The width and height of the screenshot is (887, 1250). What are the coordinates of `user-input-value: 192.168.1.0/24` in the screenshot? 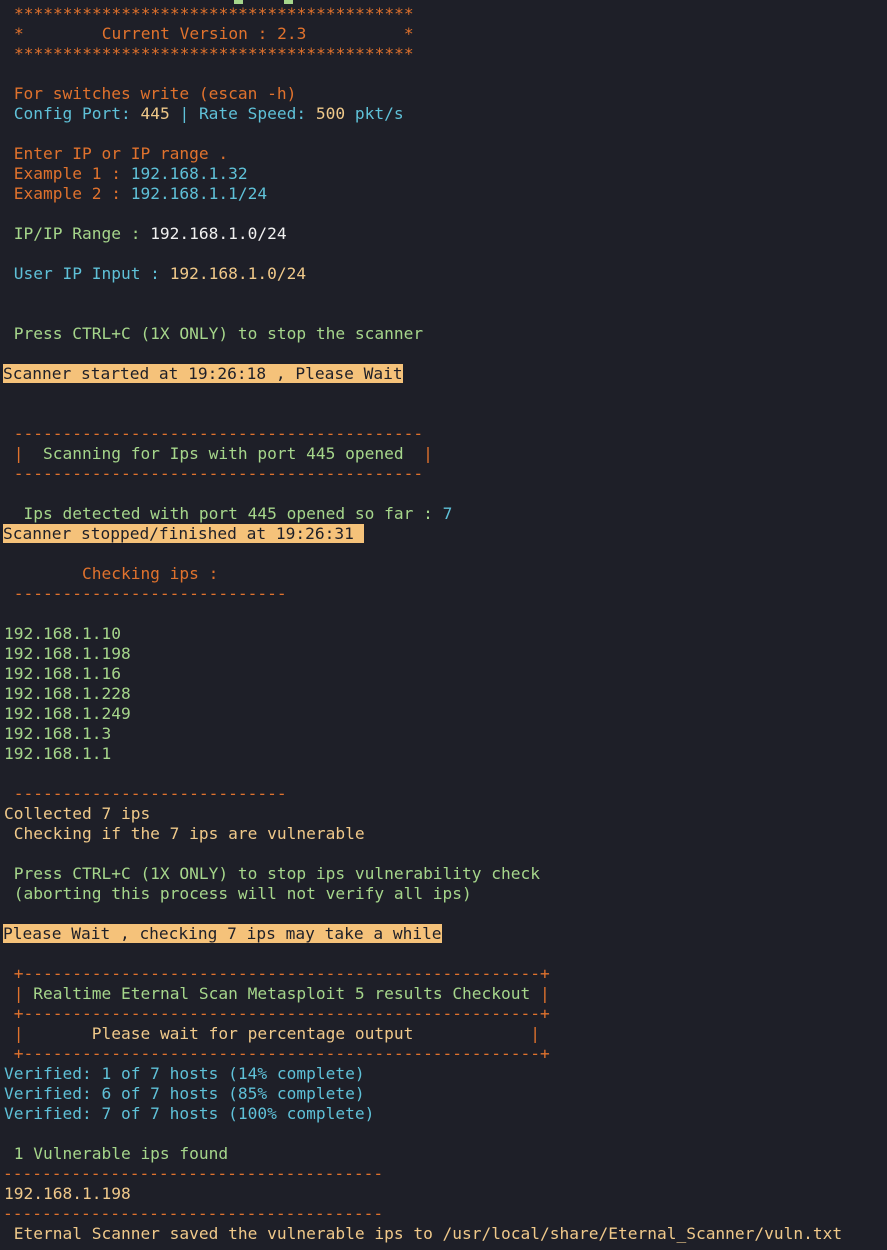 It's located at (238, 273).